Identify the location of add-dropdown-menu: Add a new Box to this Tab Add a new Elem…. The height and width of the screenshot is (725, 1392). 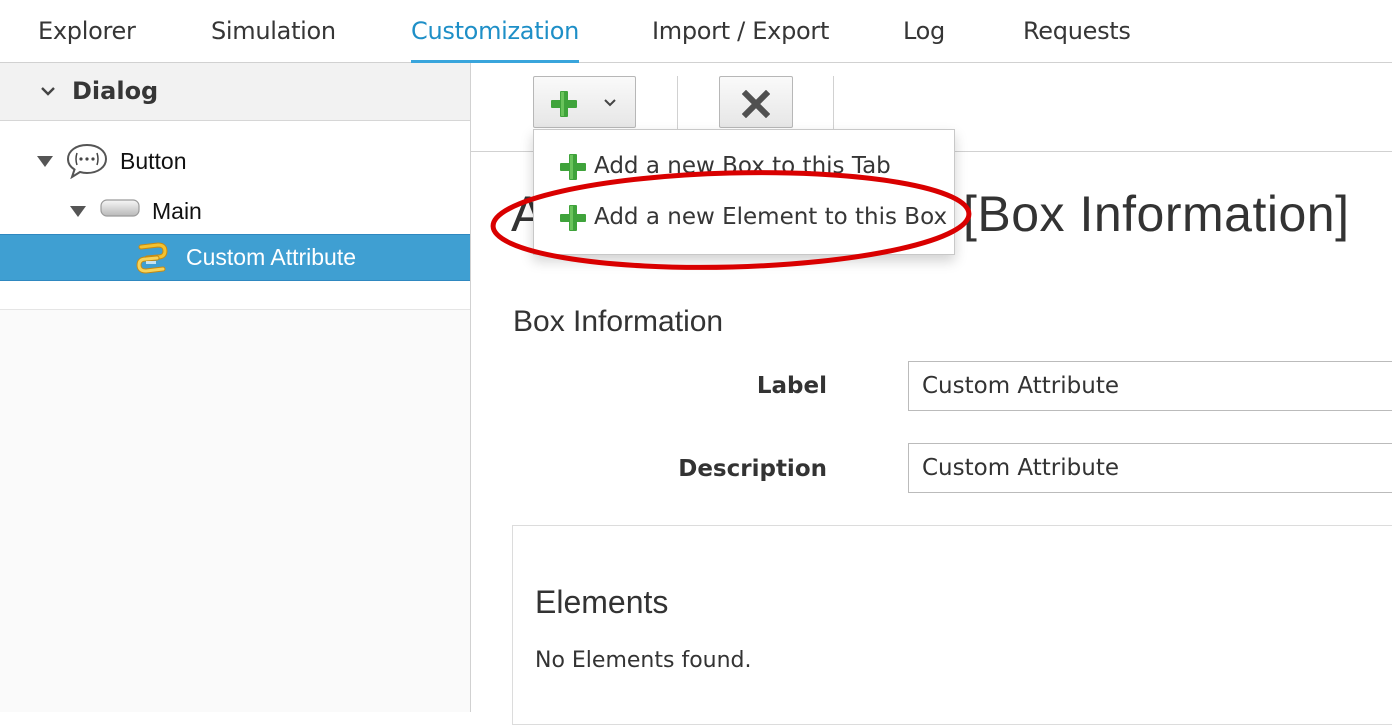
(744, 192).